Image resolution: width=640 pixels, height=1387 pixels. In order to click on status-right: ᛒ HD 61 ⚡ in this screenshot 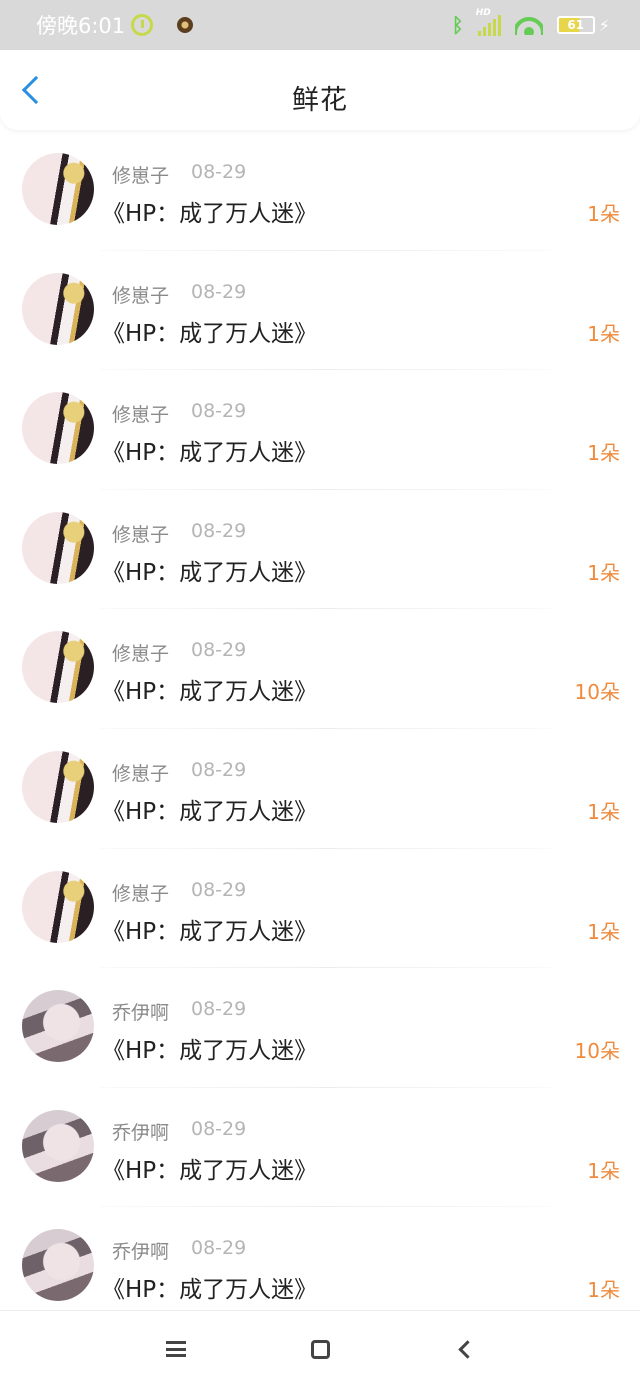, I will do `click(530, 22)`.